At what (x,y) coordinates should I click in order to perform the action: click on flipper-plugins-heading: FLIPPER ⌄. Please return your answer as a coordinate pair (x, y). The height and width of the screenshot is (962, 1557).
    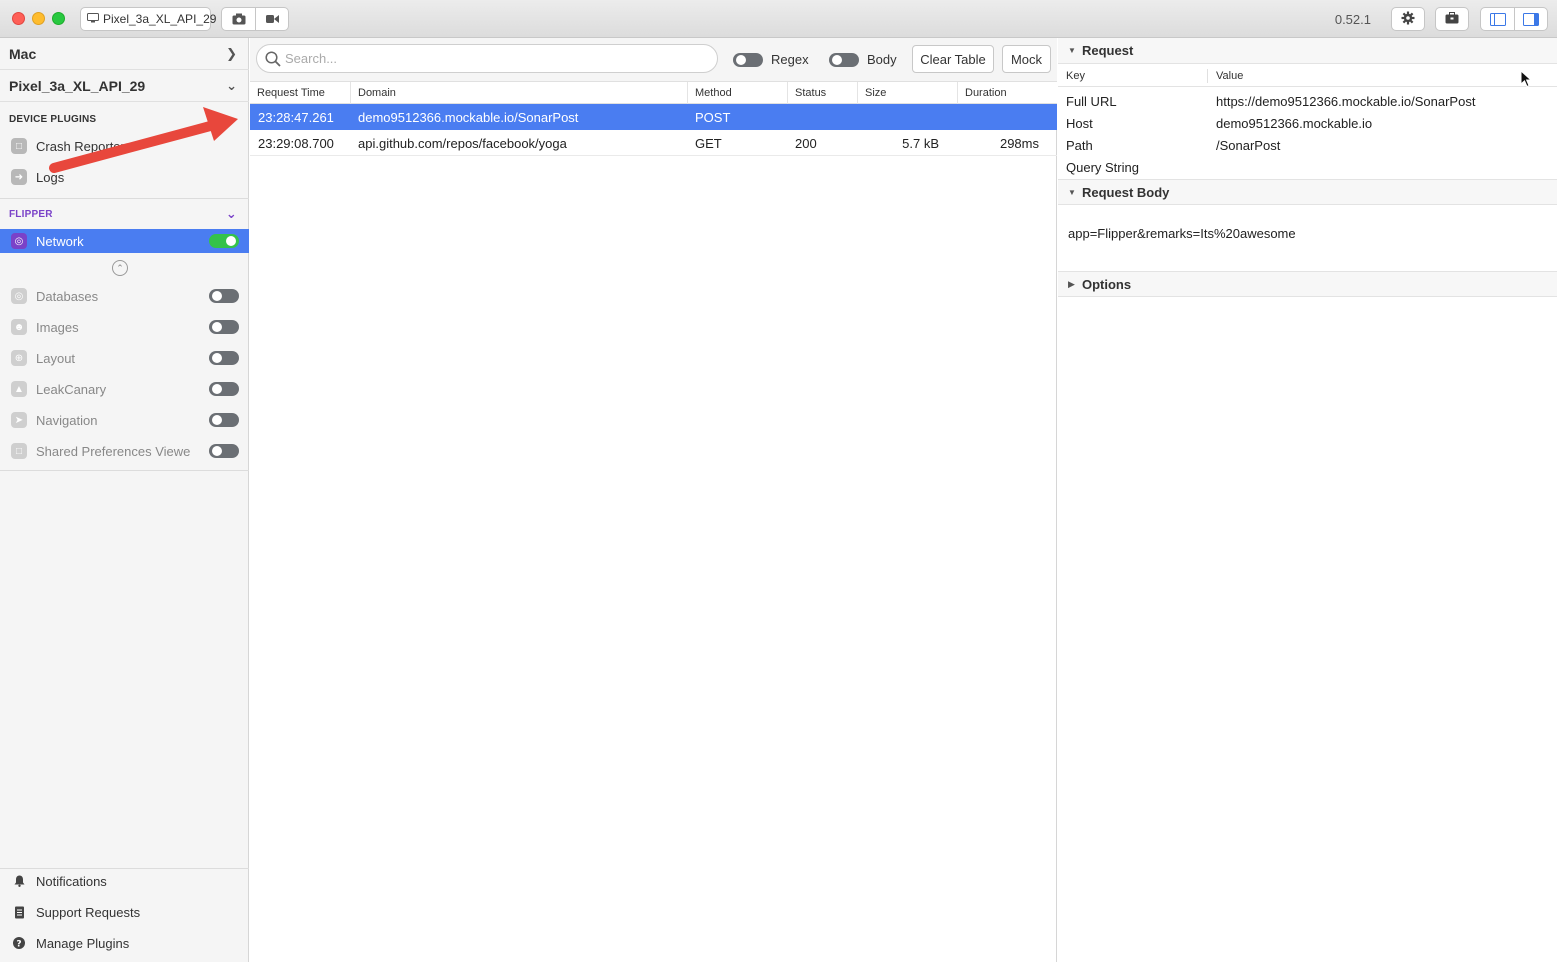
    Looking at the image, I should click on (124, 213).